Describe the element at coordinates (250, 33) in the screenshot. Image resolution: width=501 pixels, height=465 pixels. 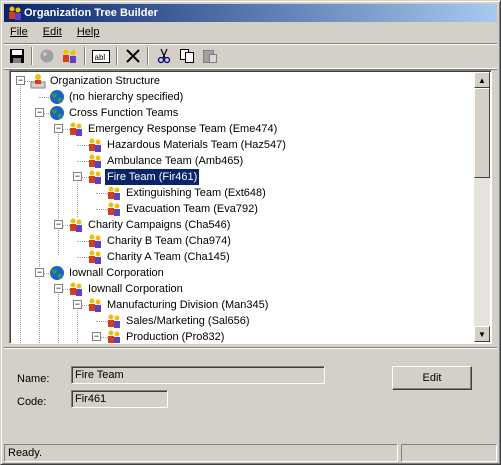
I see `menu-bar: File Edit Help` at that location.